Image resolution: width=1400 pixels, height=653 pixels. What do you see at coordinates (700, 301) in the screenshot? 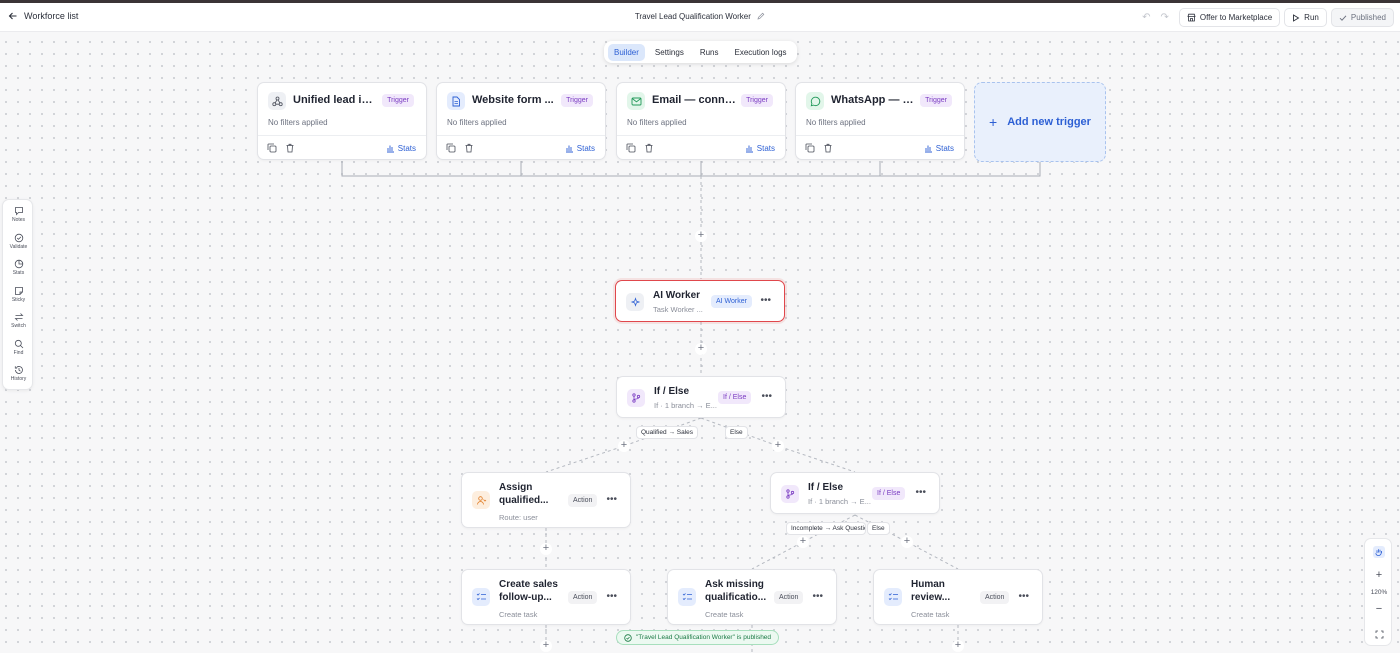
I see `ai-worker-node: AI Worker Task Worker ... AI Worker •••` at bounding box center [700, 301].